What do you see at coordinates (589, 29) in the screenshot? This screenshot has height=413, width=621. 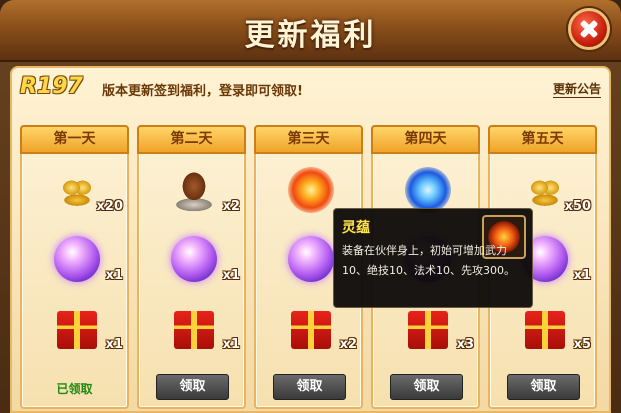 I see `close-button` at bounding box center [589, 29].